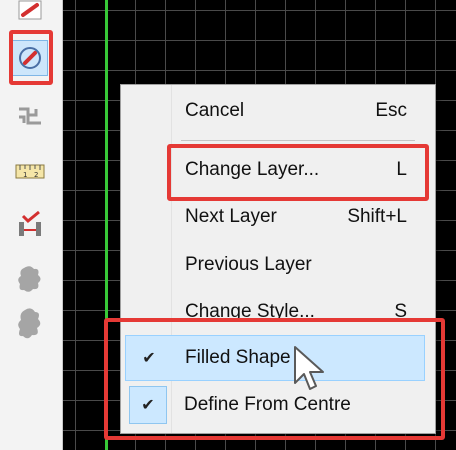 Image resolution: width=456 pixels, height=450 pixels. I want to click on menu-separator, so click(298, 140).